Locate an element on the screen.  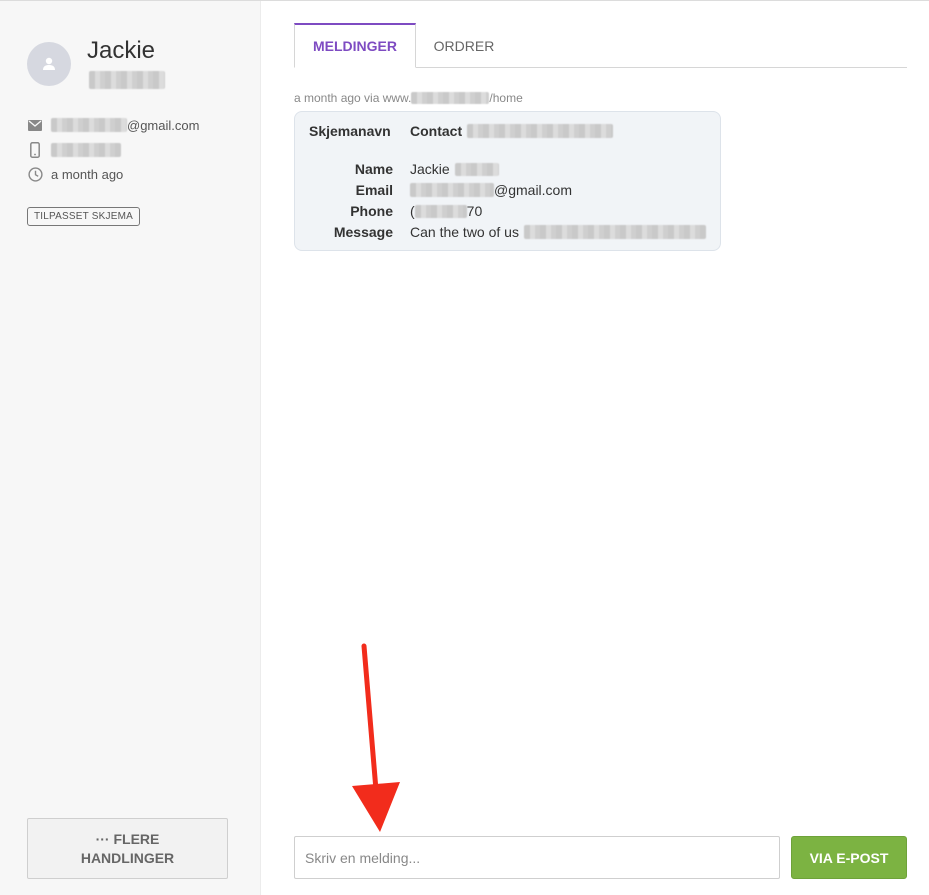
form-name-text: Contact is located at coordinates (436, 131).